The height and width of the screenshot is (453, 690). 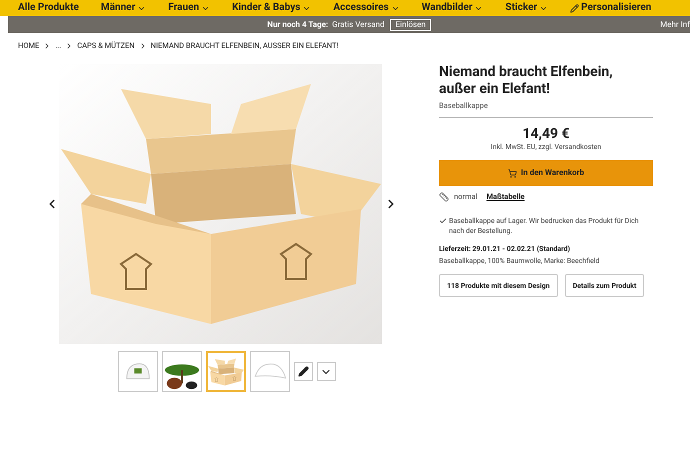 What do you see at coordinates (453, 8) in the screenshot?
I see `nav-link: Wandbilder` at bounding box center [453, 8].